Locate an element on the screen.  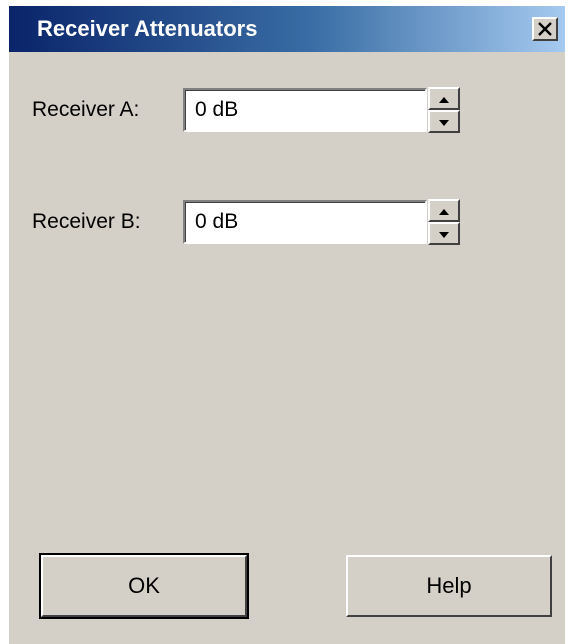
receiver-a-input is located at coordinates (305, 110).